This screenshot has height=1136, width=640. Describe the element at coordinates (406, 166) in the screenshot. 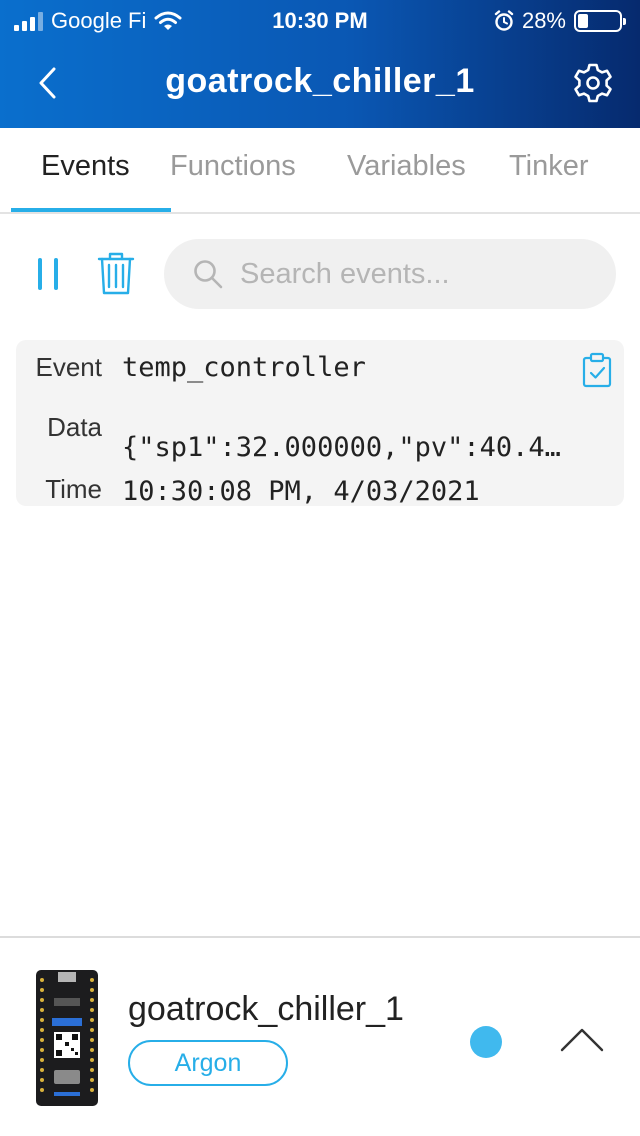

I see `tab-variables: Variables` at that location.